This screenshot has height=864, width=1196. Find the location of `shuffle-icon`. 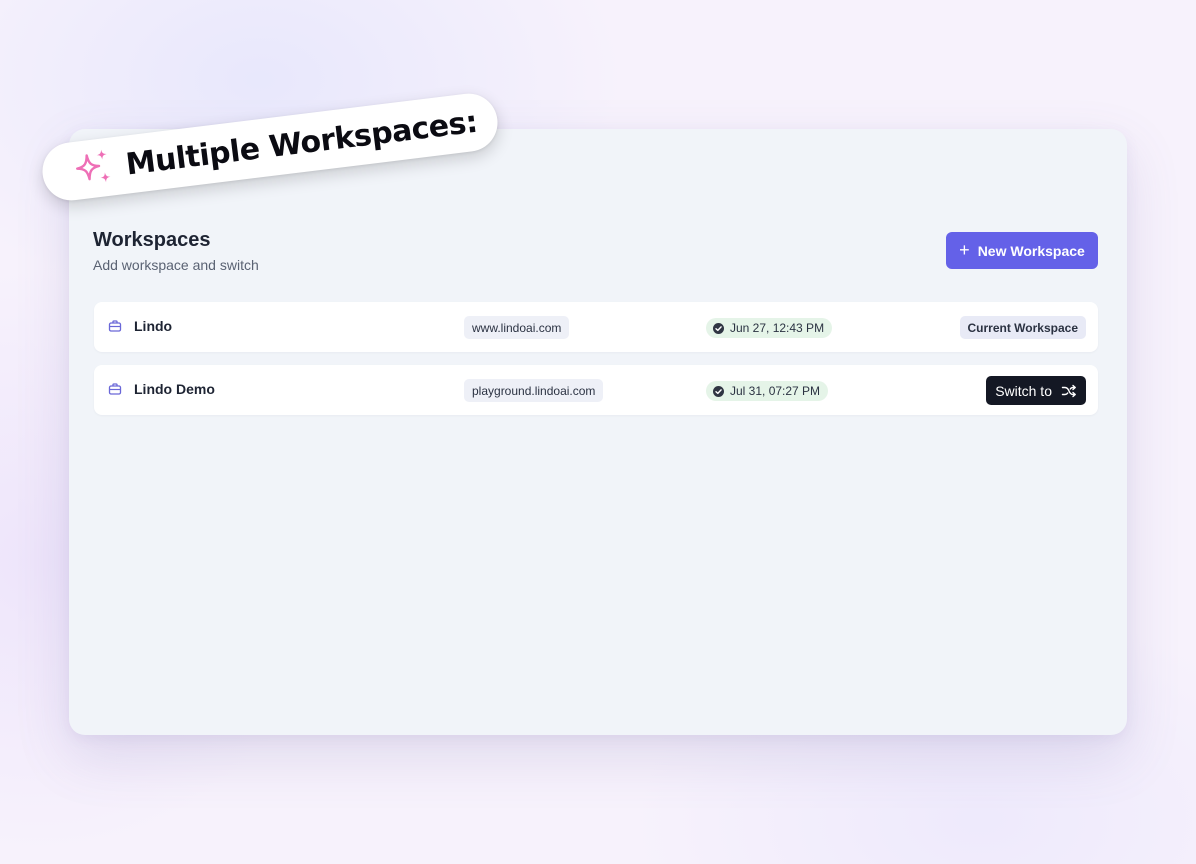

shuffle-icon is located at coordinates (1069, 391).